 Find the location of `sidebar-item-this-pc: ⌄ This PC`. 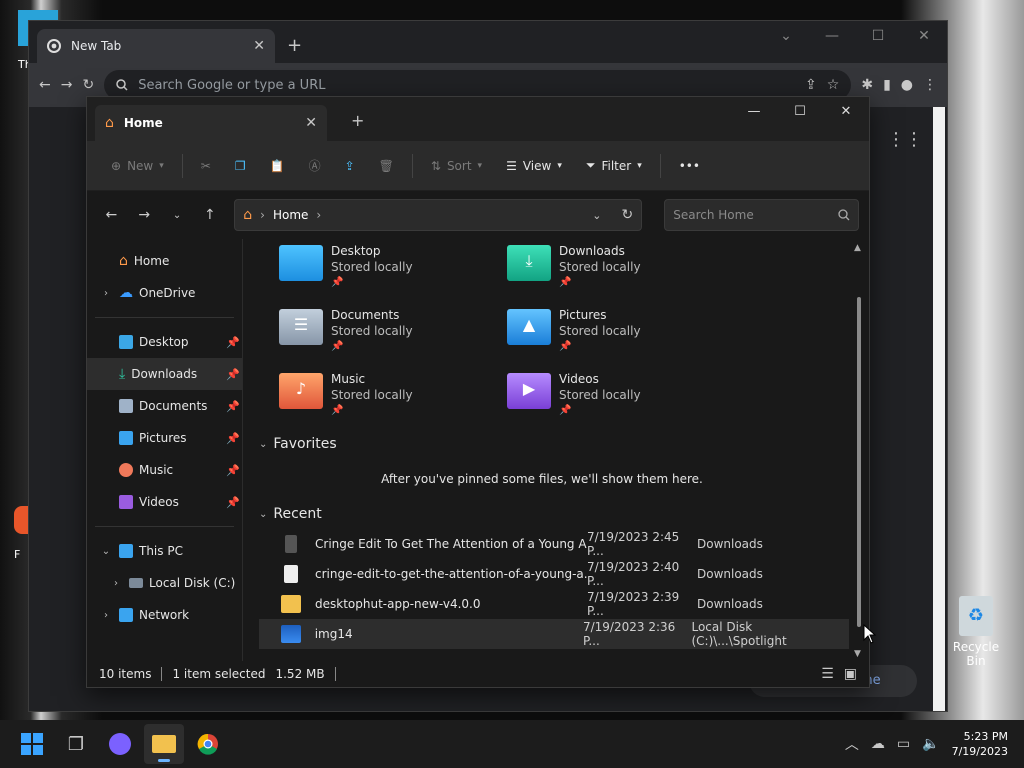

sidebar-item-this-pc: ⌄ This PC is located at coordinates (164, 551).